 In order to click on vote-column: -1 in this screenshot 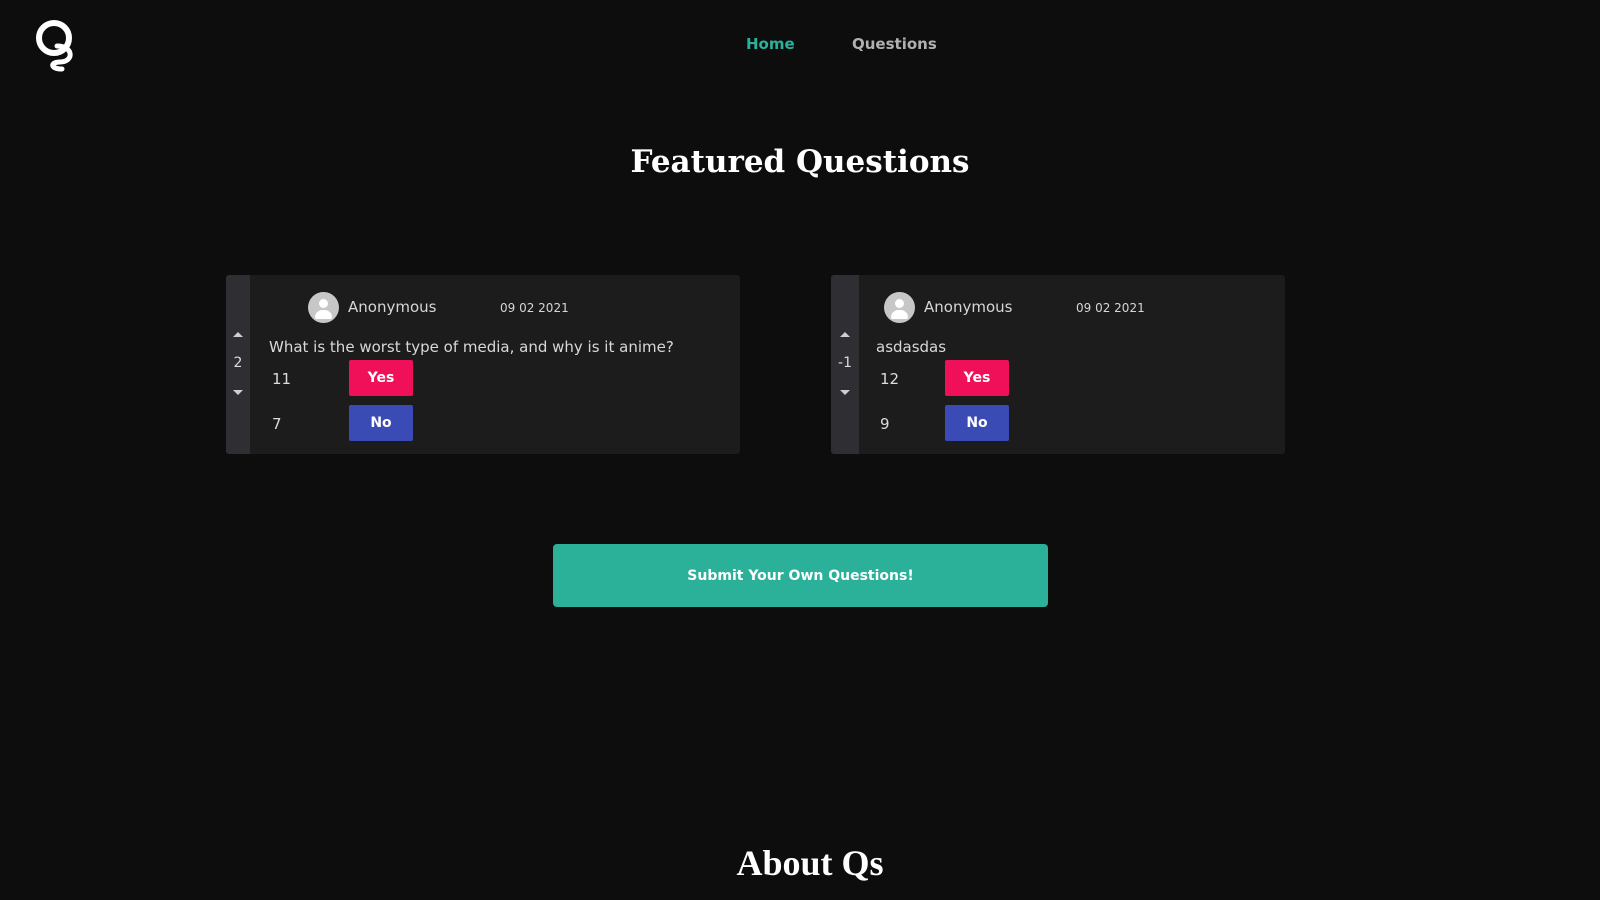, I will do `click(845, 364)`.